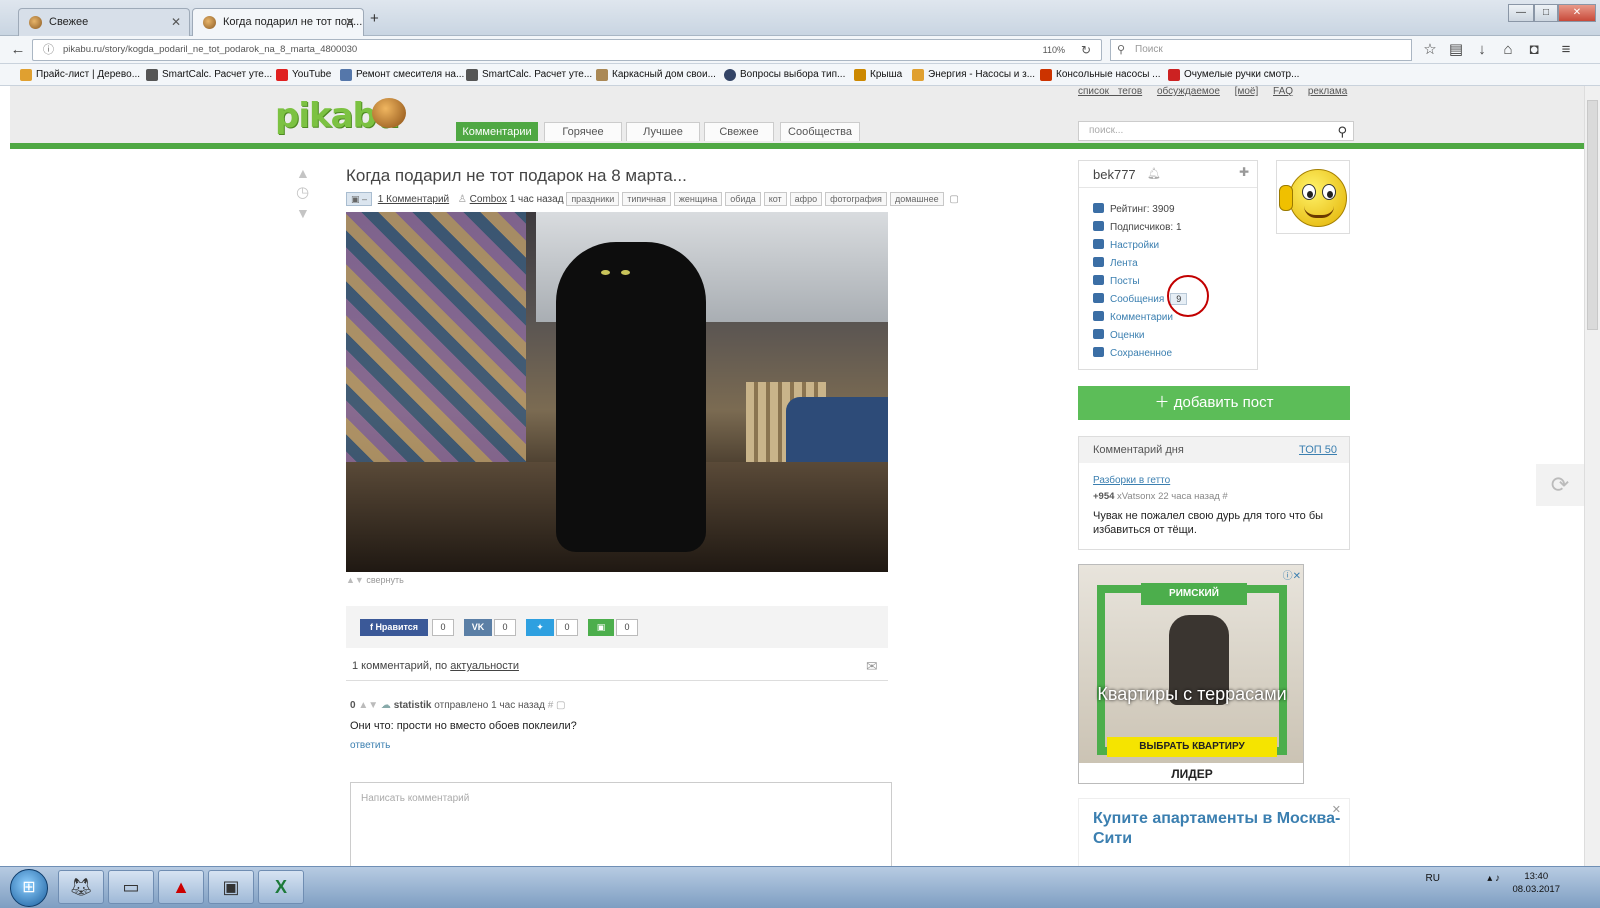 The width and height of the screenshot is (1600, 908). What do you see at coordinates (478, 627) in the screenshot?
I see `vk-icon: VK` at bounding box center [478, 627].